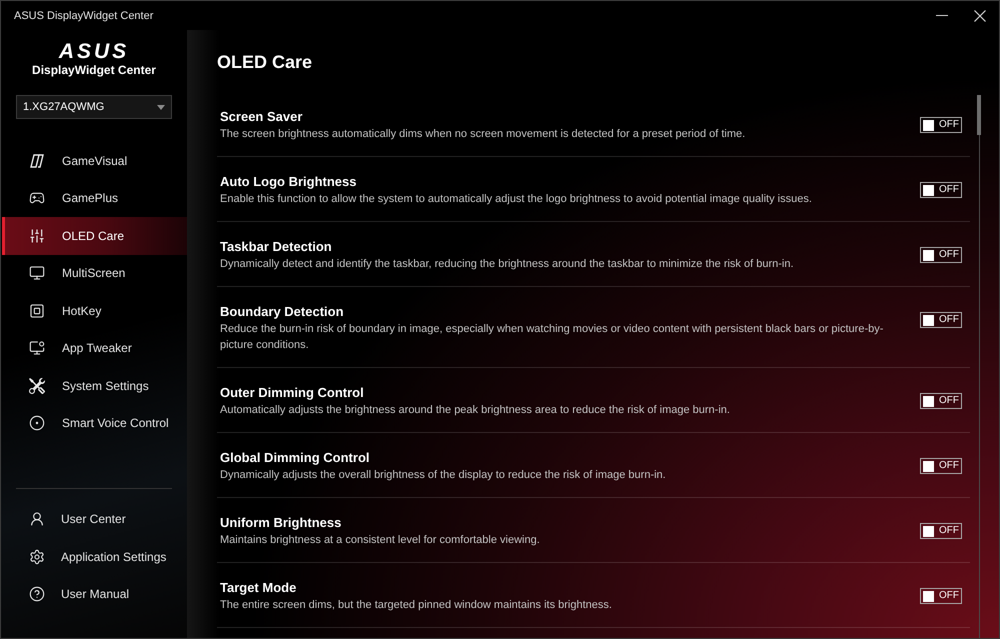 The image size is (1000, 639). Describe the element at coordinates (282, 312) in the screenshot. I see `setting-title: Boundary Detection` at that location.